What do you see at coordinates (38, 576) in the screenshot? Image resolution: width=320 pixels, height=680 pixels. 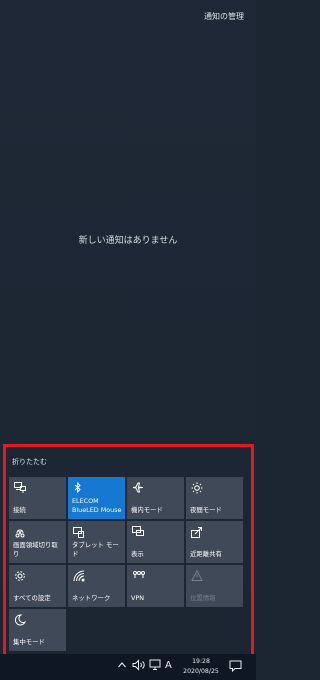 I see `gear-icon` at bounding box center [38, 576].